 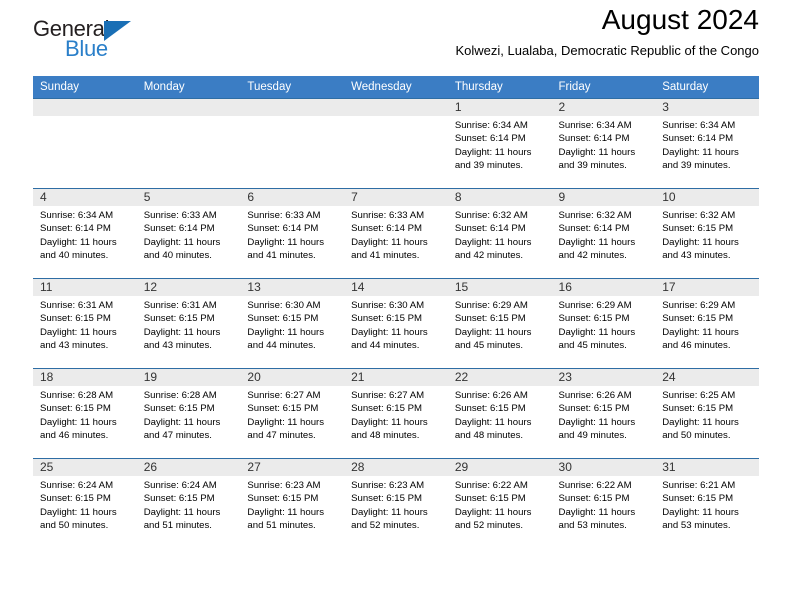 I want to click on day-number: 14, so click(x=396, y=287).